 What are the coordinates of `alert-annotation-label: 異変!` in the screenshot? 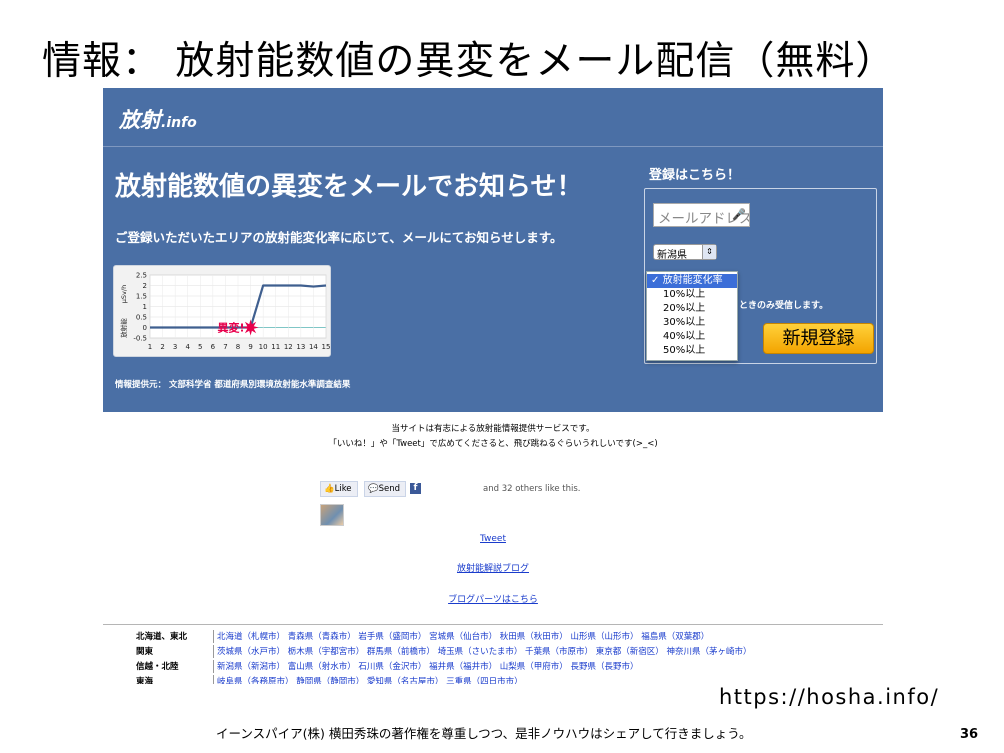 It's located at (231, 328).